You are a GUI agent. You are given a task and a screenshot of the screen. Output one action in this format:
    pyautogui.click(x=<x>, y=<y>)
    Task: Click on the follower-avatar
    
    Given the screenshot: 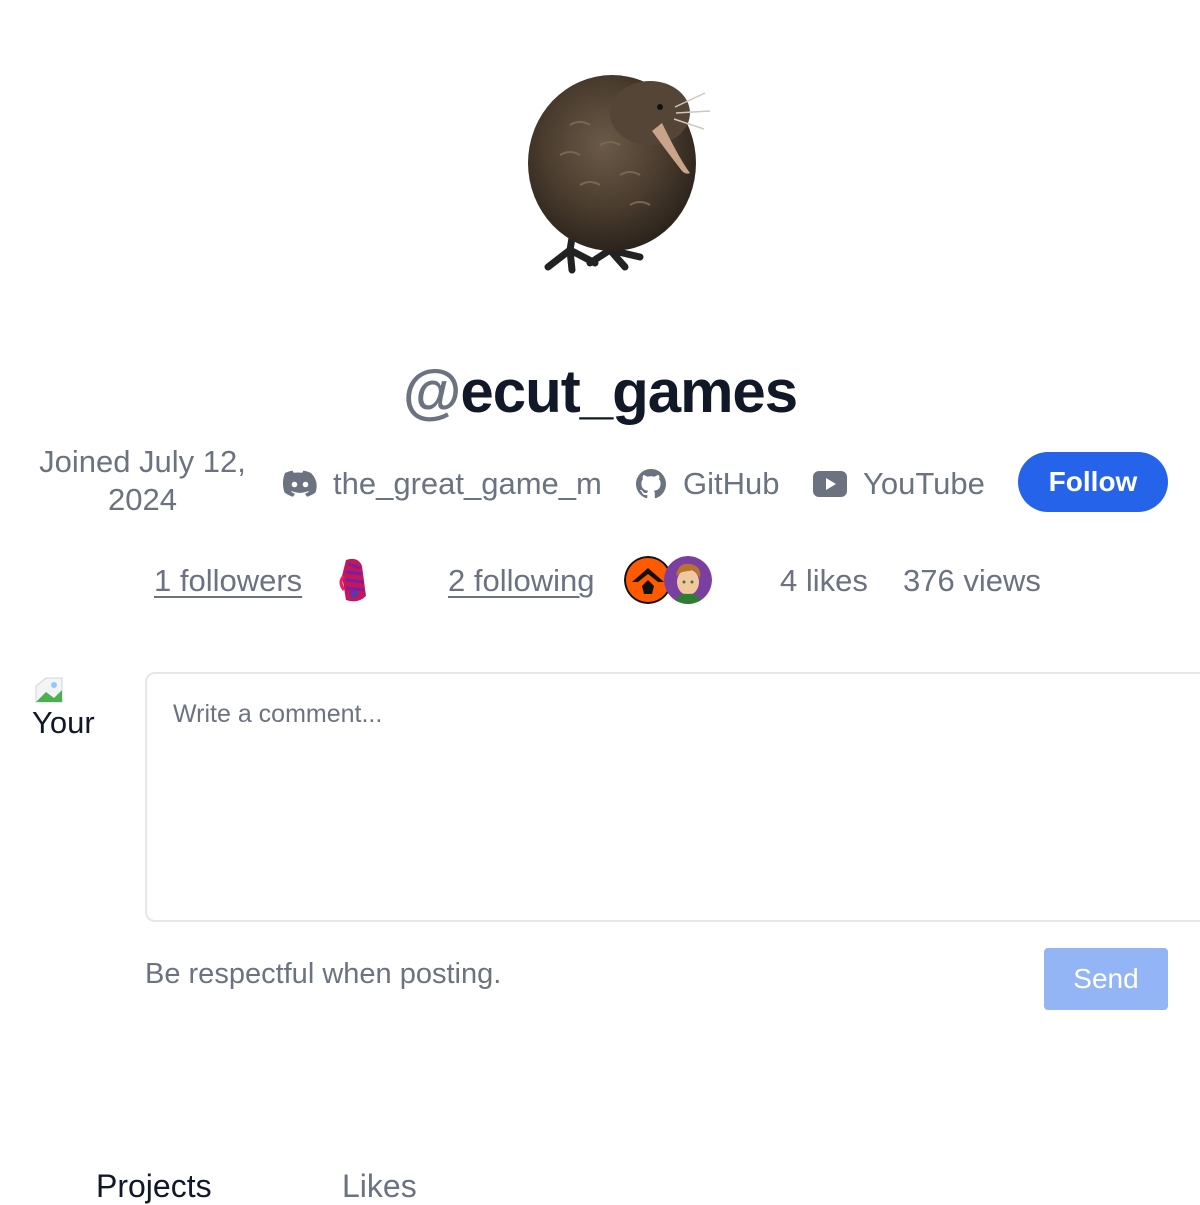 What is the action you would take?
    pyautogui.click(x=354, y=580)
    